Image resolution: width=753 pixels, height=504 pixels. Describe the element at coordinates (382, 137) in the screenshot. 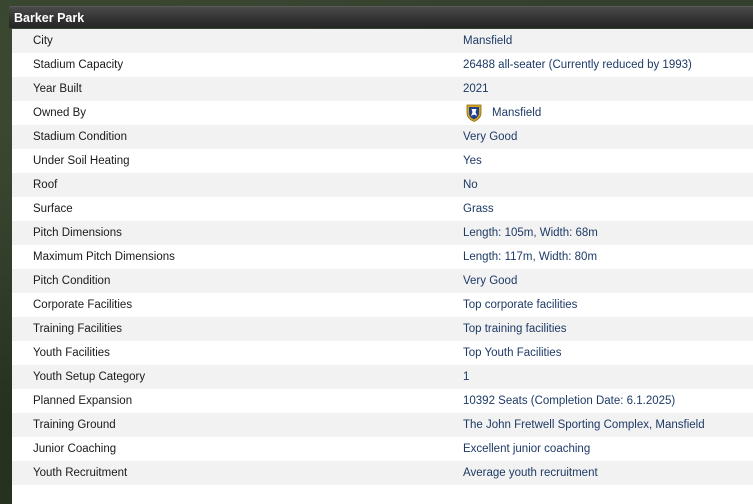

I see `table-row-stadium-condition: Stadium Condition Very Good` at that location.